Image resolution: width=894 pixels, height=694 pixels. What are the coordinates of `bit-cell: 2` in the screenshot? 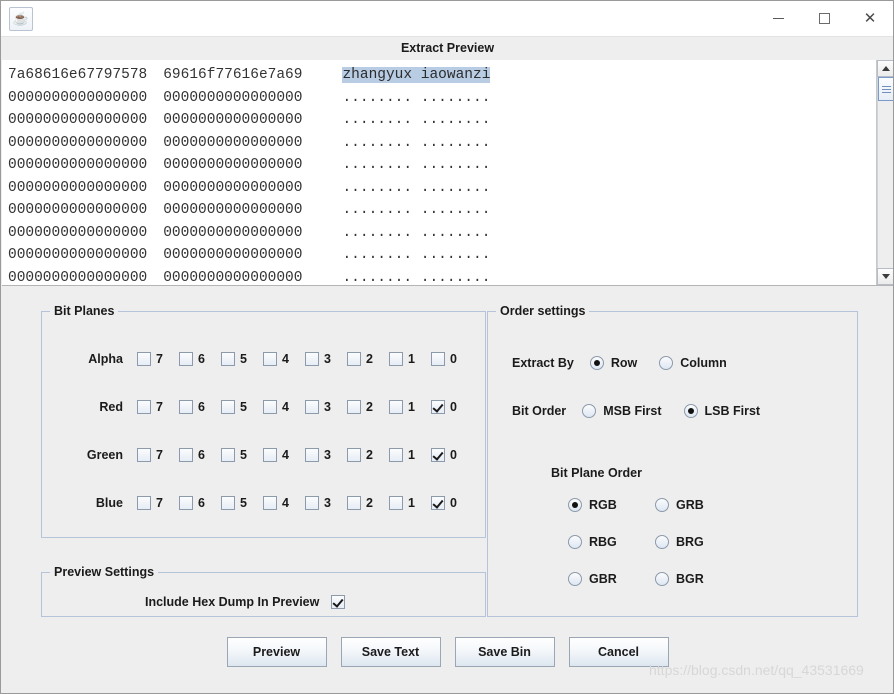 It's located at (368, 503).